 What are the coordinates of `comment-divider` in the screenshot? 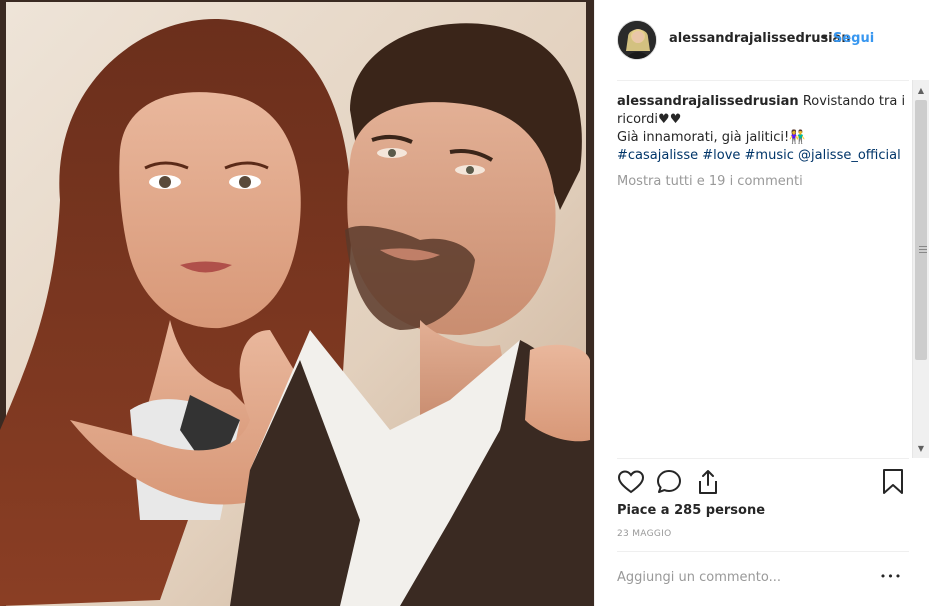 It's located at (763, 551).